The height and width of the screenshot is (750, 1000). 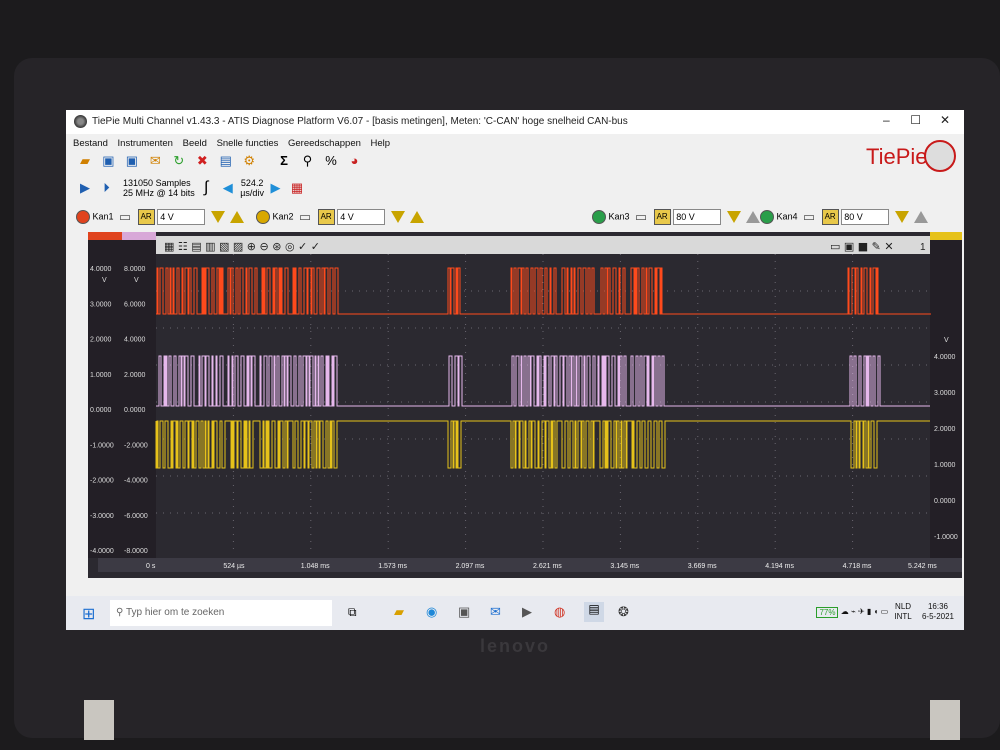 What do you see at coordinates (242, 246) in the screenshot?
I see `plot-toolbar-icons: ▦ ☷ ▤ ▥ ▧ ▨ ⊕ ⊖ ⊛ ◎ ✓ ✓` at bounding box center [242, 246].